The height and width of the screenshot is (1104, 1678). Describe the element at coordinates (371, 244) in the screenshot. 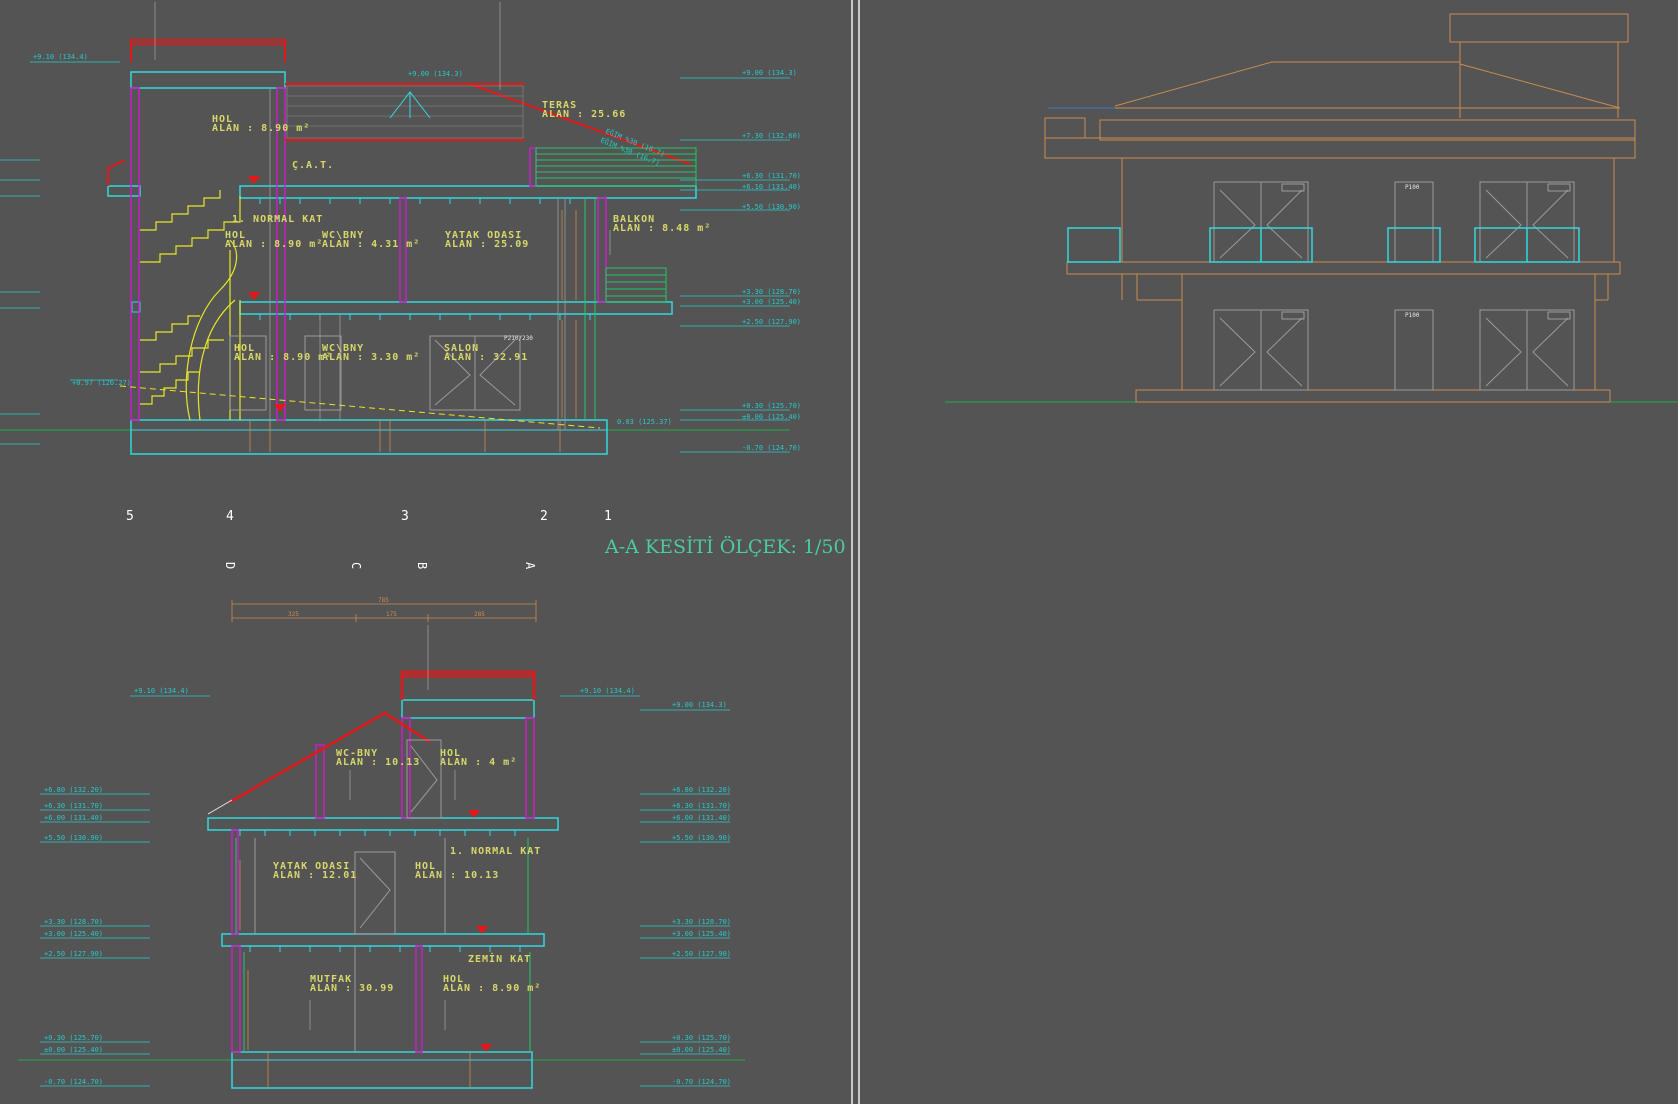

I see `room-area: ALAN : 4.31 m²` at that location.